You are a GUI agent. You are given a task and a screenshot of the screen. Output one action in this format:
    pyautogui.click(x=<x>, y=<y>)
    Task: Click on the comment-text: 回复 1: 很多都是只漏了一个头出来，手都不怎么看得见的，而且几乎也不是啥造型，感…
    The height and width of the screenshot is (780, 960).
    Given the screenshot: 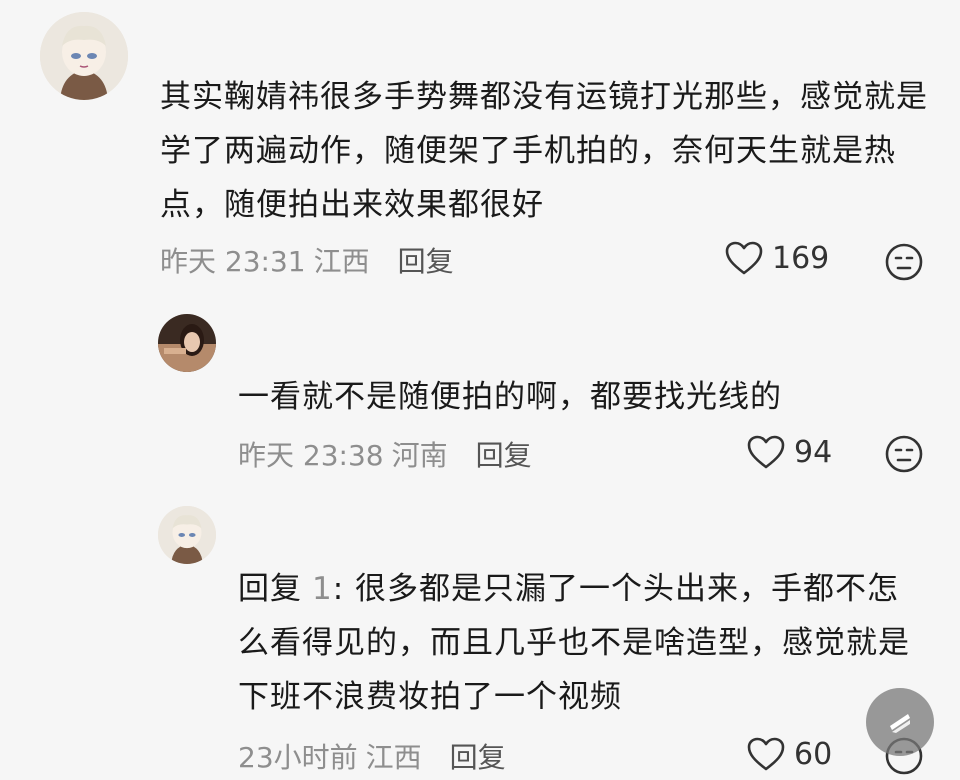 What is the action you would take?
    pyautogui.click(x=583, y=643)
    